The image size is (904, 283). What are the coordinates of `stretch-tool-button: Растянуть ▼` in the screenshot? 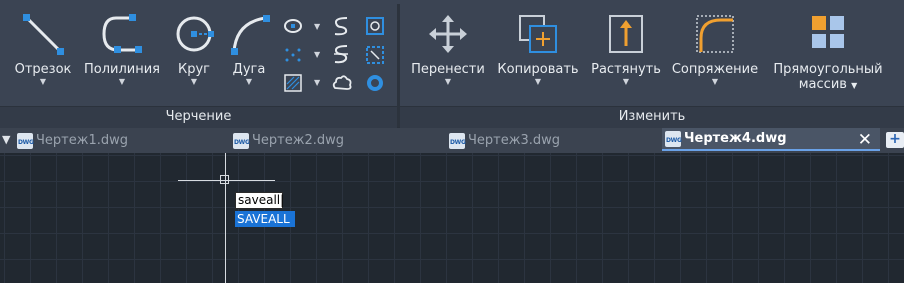 It's located at (626, 49).